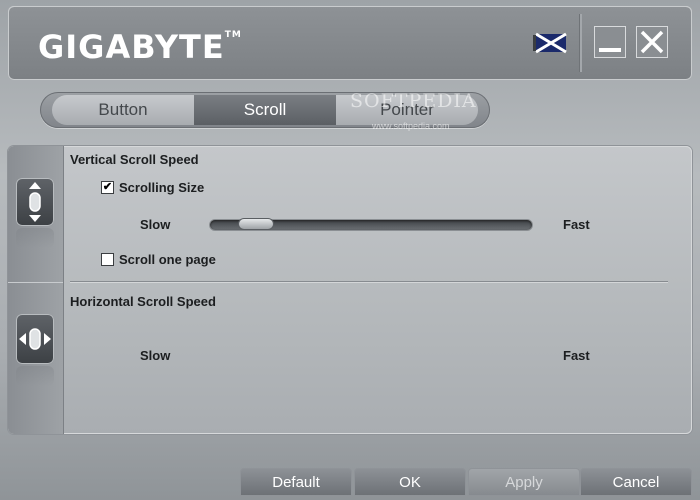  What do you see at coordinates (410, 482) in the screenshot?
I see `ok-button: OK` at bounding box center [410, 482].